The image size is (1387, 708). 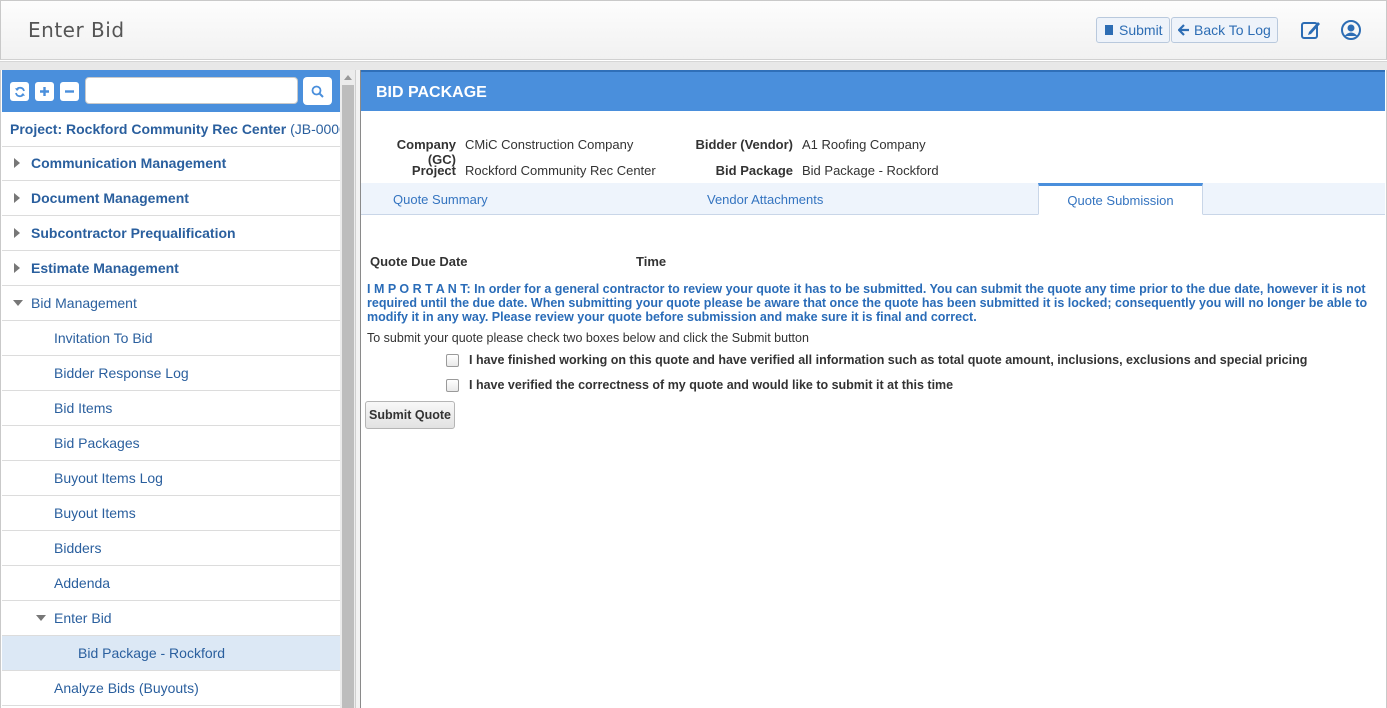 I want to click on tree-item-label: Estimate Management, so click(x=105, y=268).